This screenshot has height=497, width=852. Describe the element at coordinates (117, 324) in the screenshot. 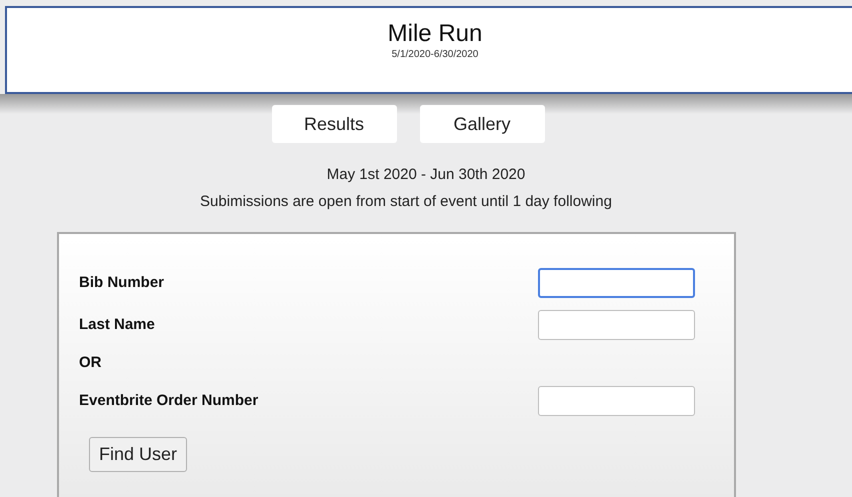

I see `field-label: Last Name` at that location.